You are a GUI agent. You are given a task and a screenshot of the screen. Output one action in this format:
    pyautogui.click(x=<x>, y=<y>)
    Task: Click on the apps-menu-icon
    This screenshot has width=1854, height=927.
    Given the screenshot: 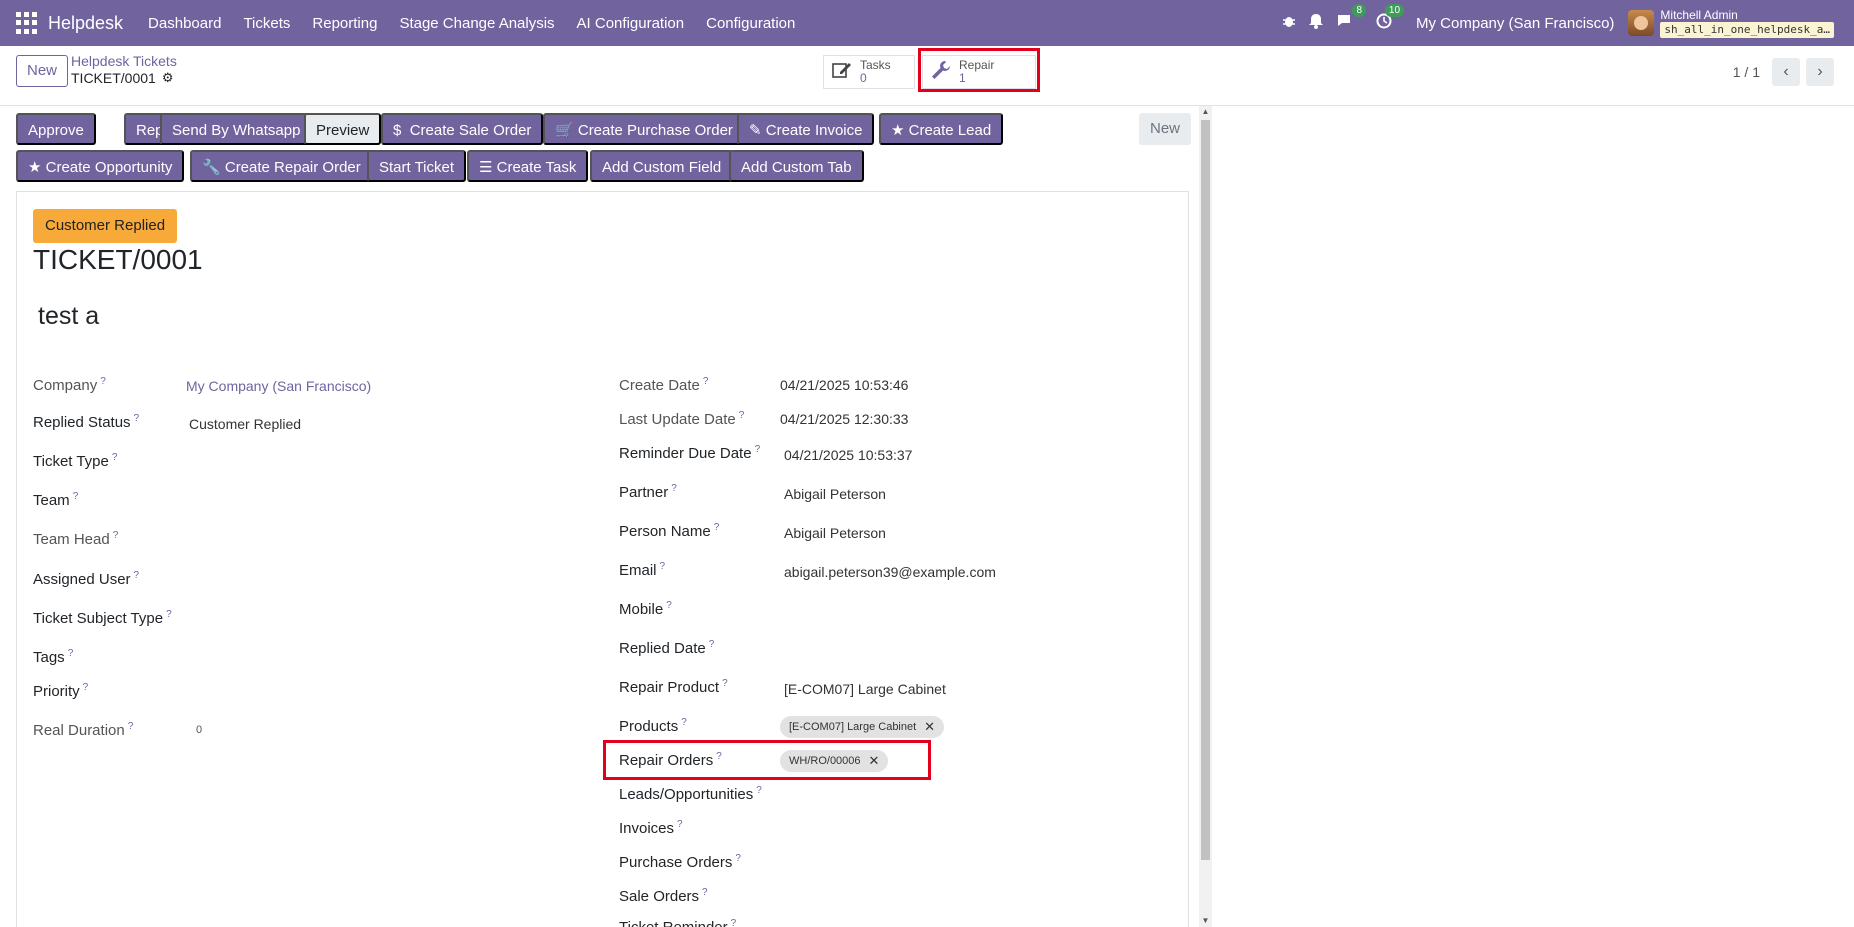 What is the action you would take?
    pyautogui.click(x=27, y=23)
    